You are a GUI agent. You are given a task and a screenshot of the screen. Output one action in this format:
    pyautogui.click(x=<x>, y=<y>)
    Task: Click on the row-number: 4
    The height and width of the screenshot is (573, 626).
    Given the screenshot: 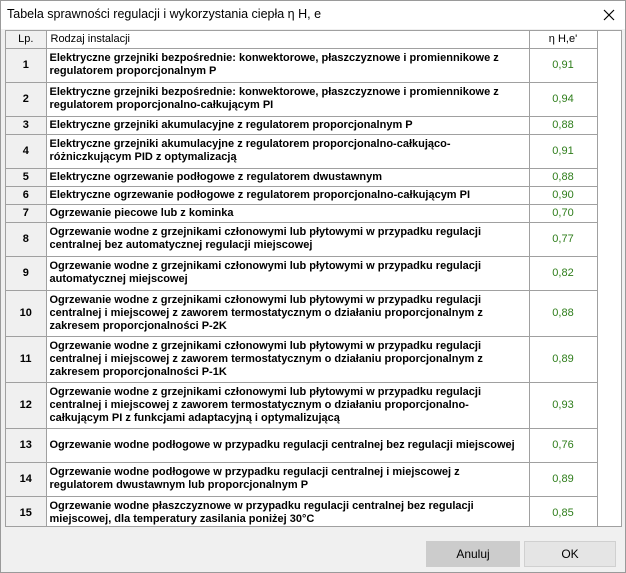 What is the action you would take?
    pyautogui.click(x=26, y=151)
    